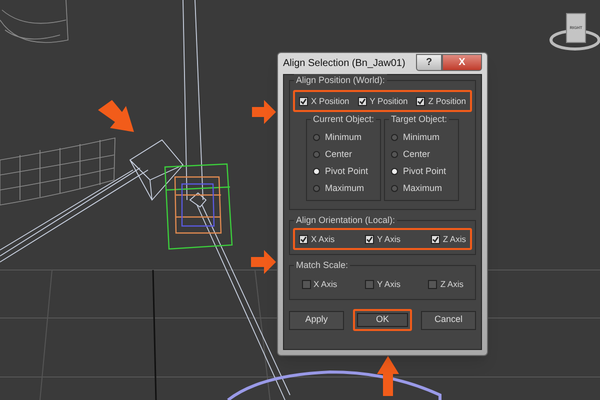  What do you see at coordinates (447, 101) in the screenshot?
I see `checkbox-label: Z Position` at bounding box center [447, 101].